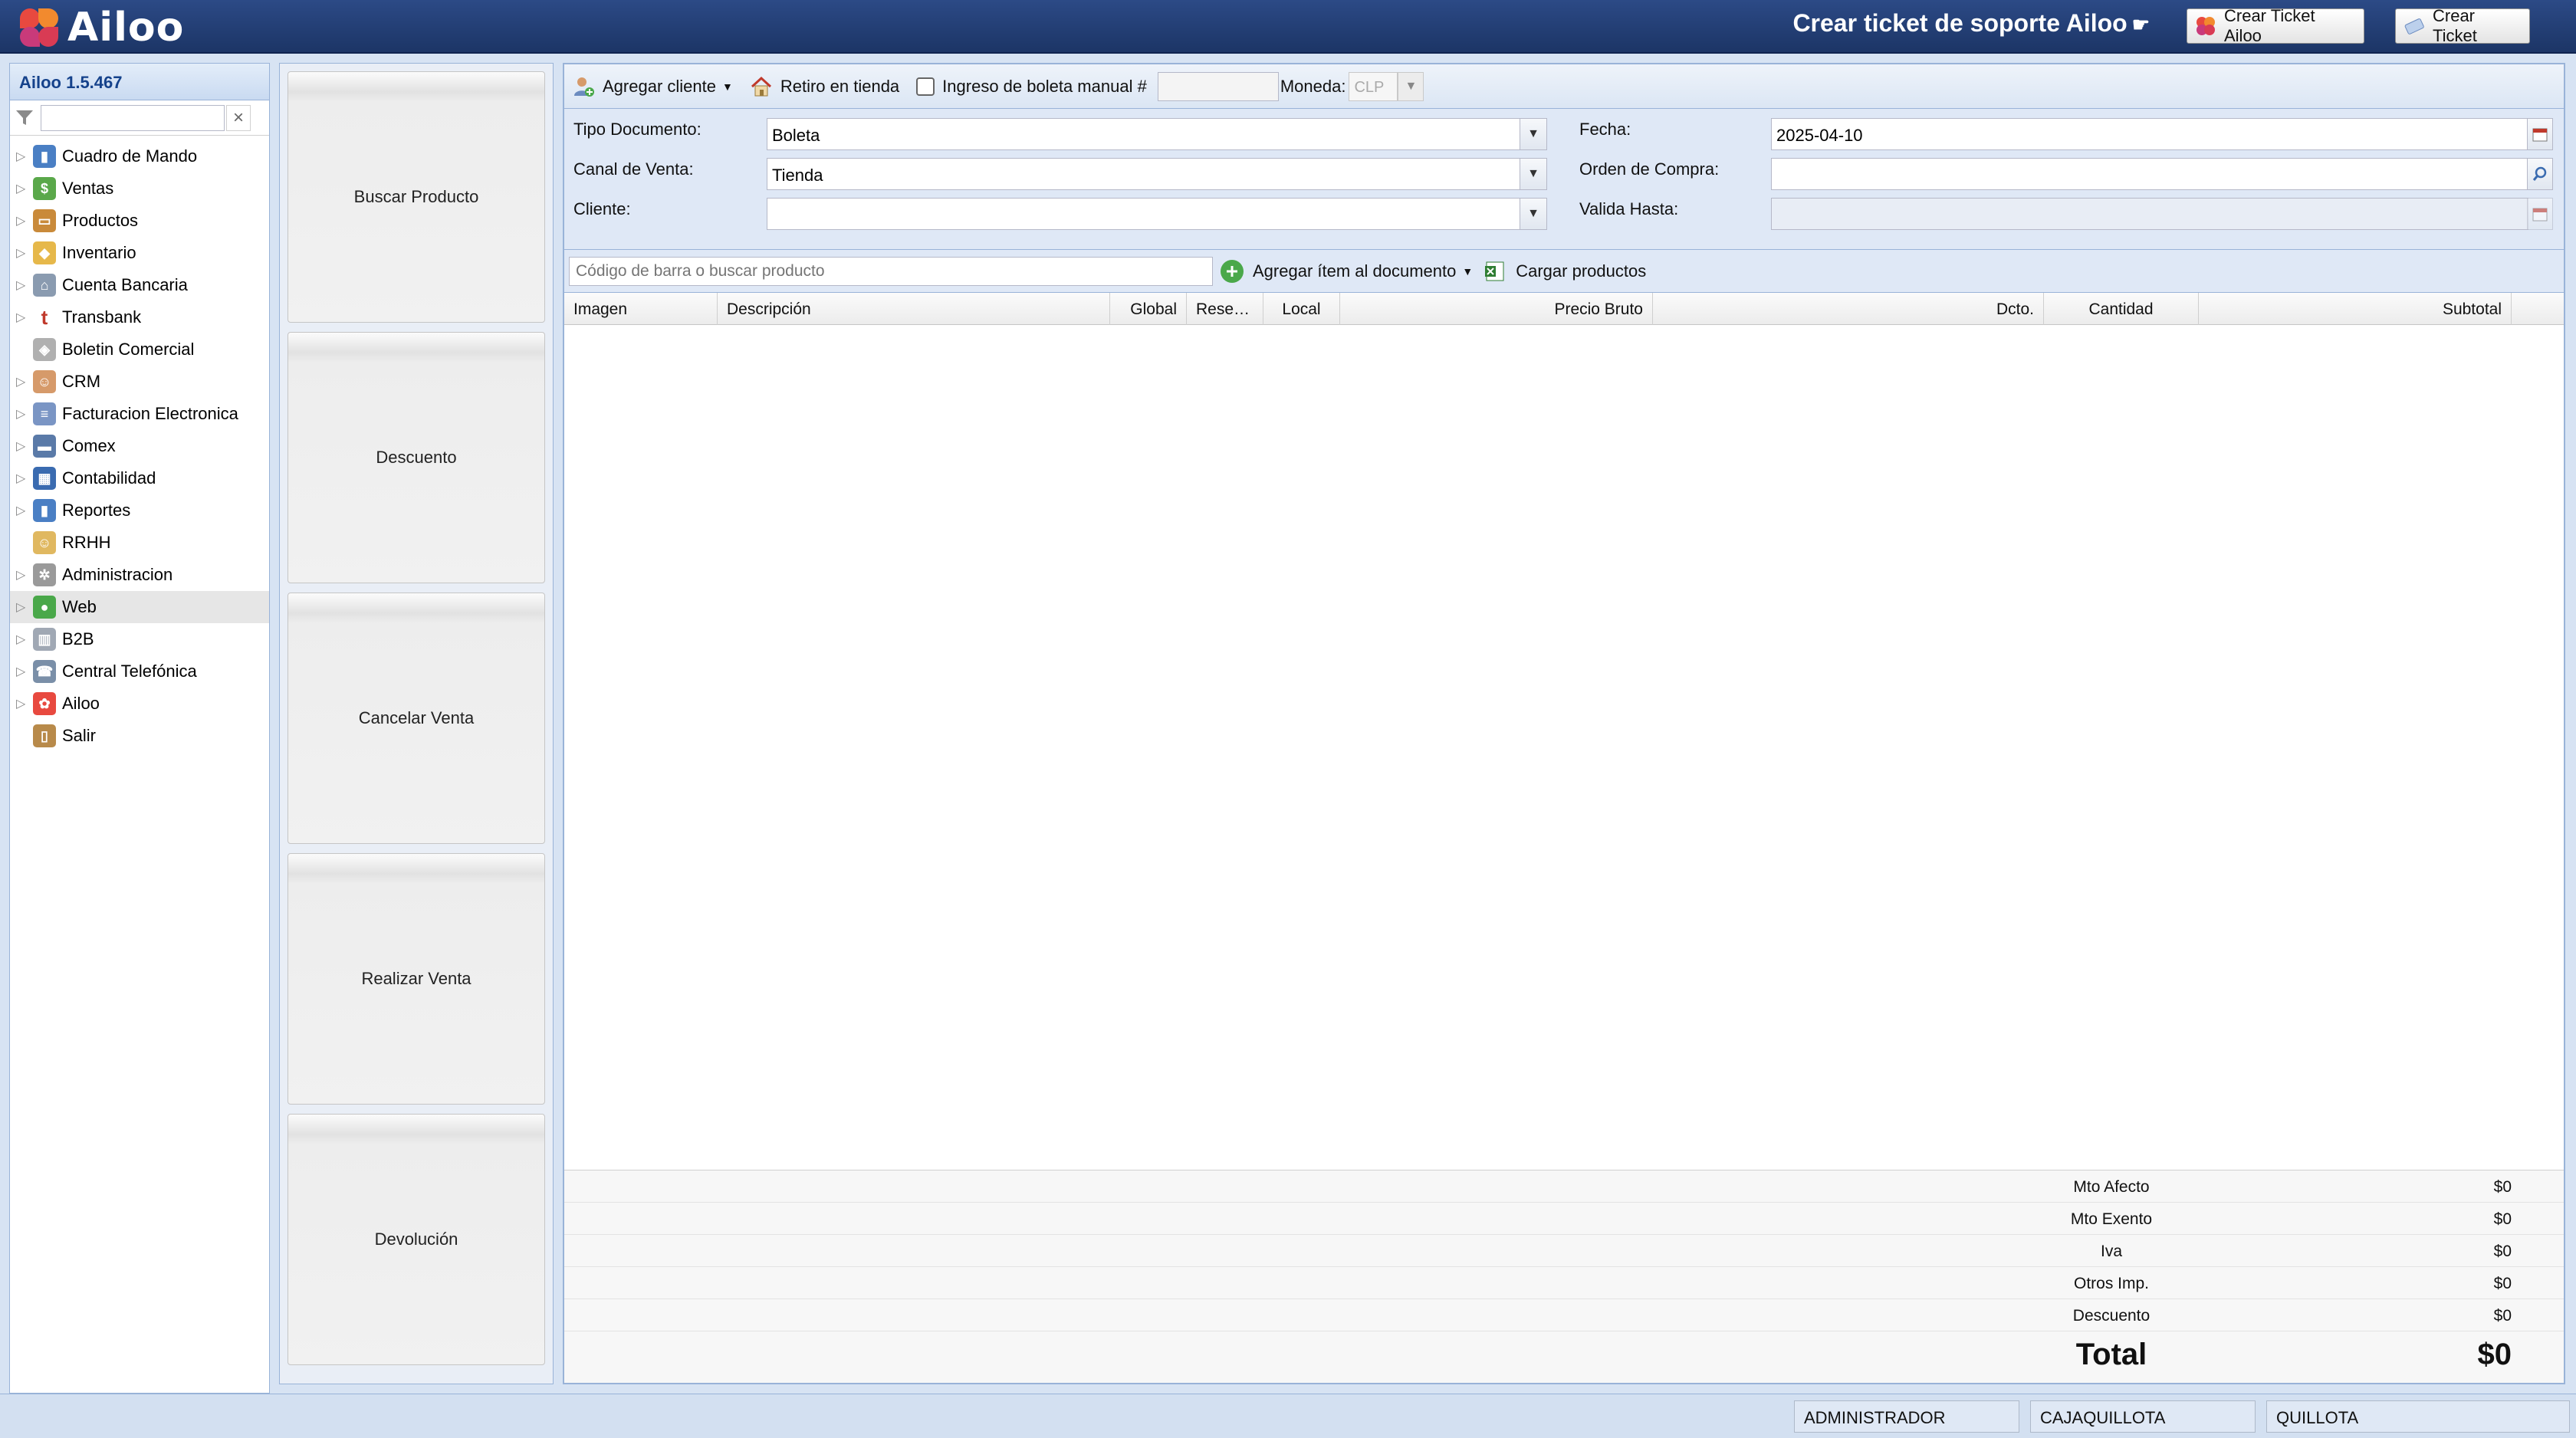  What do you see at coordinates (139, 510) in the screenshot?
I see `sidebar-item-reportes: ▷ ▮ Reportes` at bounding box center [139, 510].